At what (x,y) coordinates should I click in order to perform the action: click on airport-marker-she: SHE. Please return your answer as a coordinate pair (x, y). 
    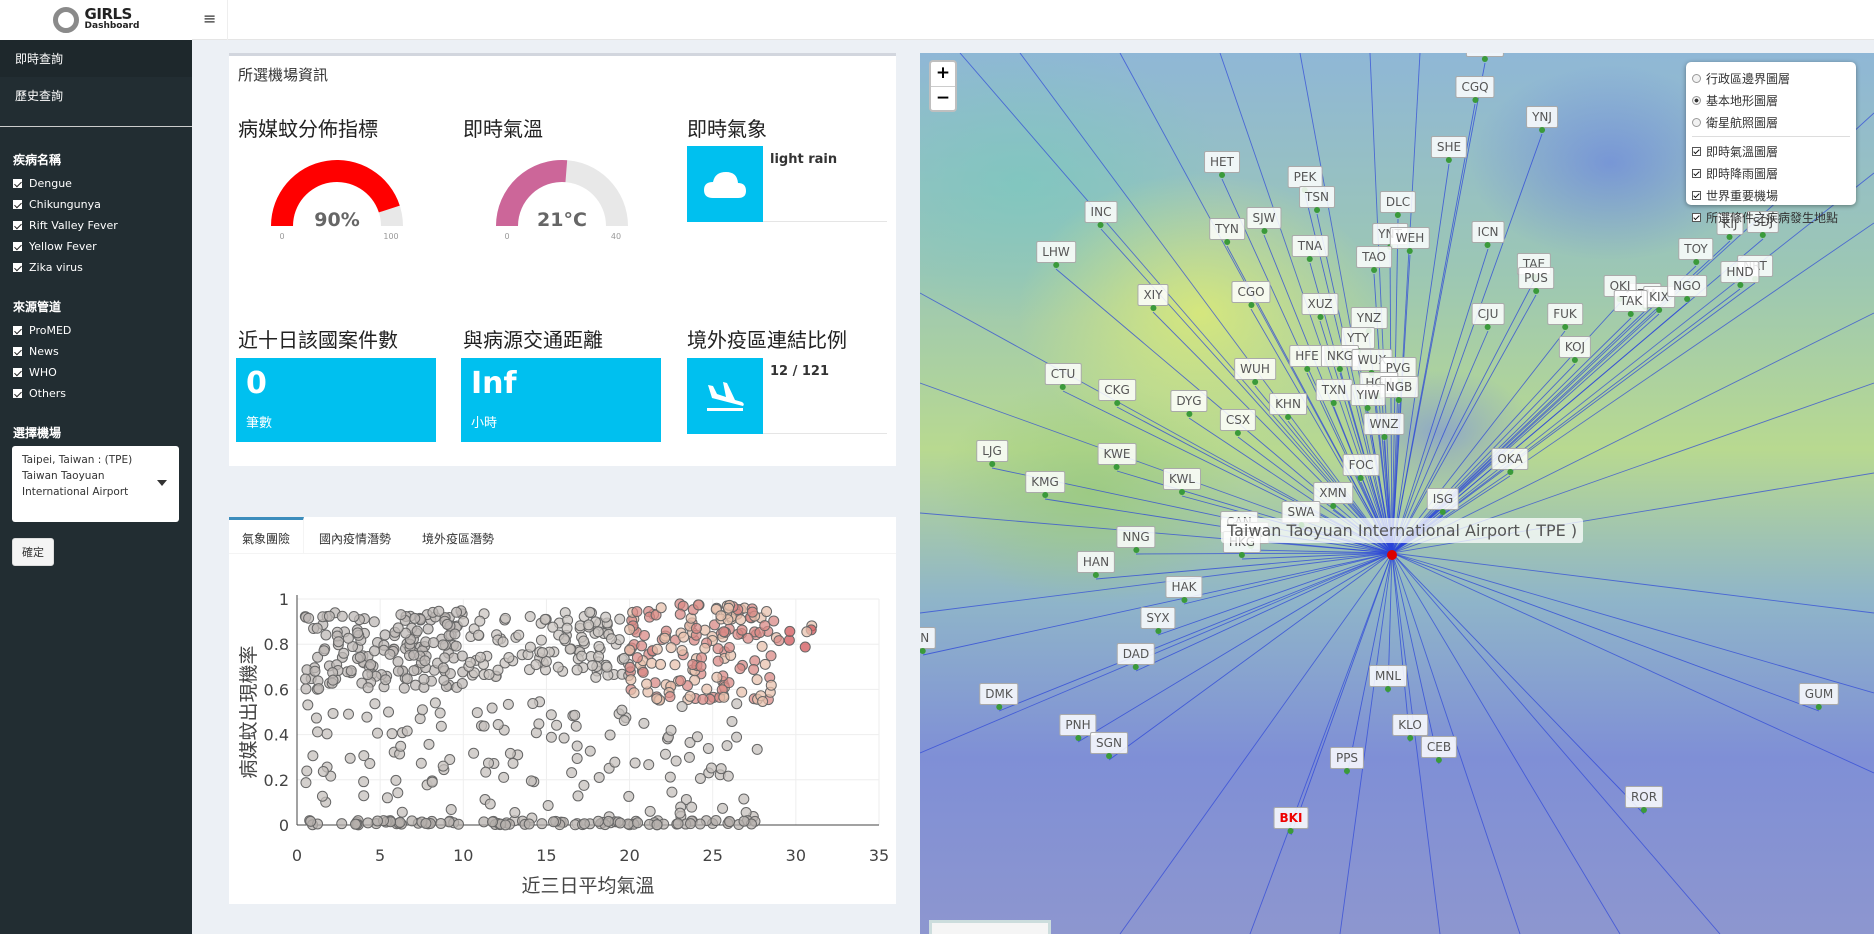
    Looking at the image, I should click on (1449, 149).